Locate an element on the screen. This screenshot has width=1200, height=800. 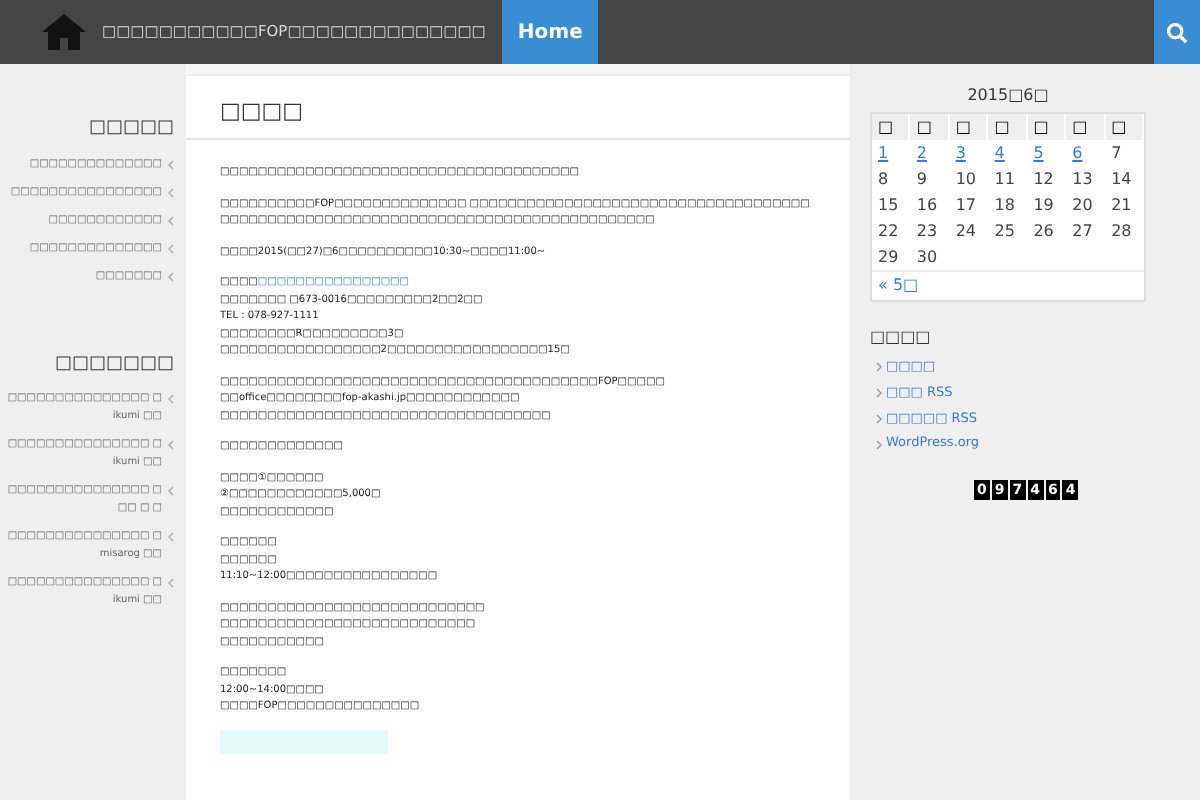
date-link: 4 is located at coordinates (1008, 153).